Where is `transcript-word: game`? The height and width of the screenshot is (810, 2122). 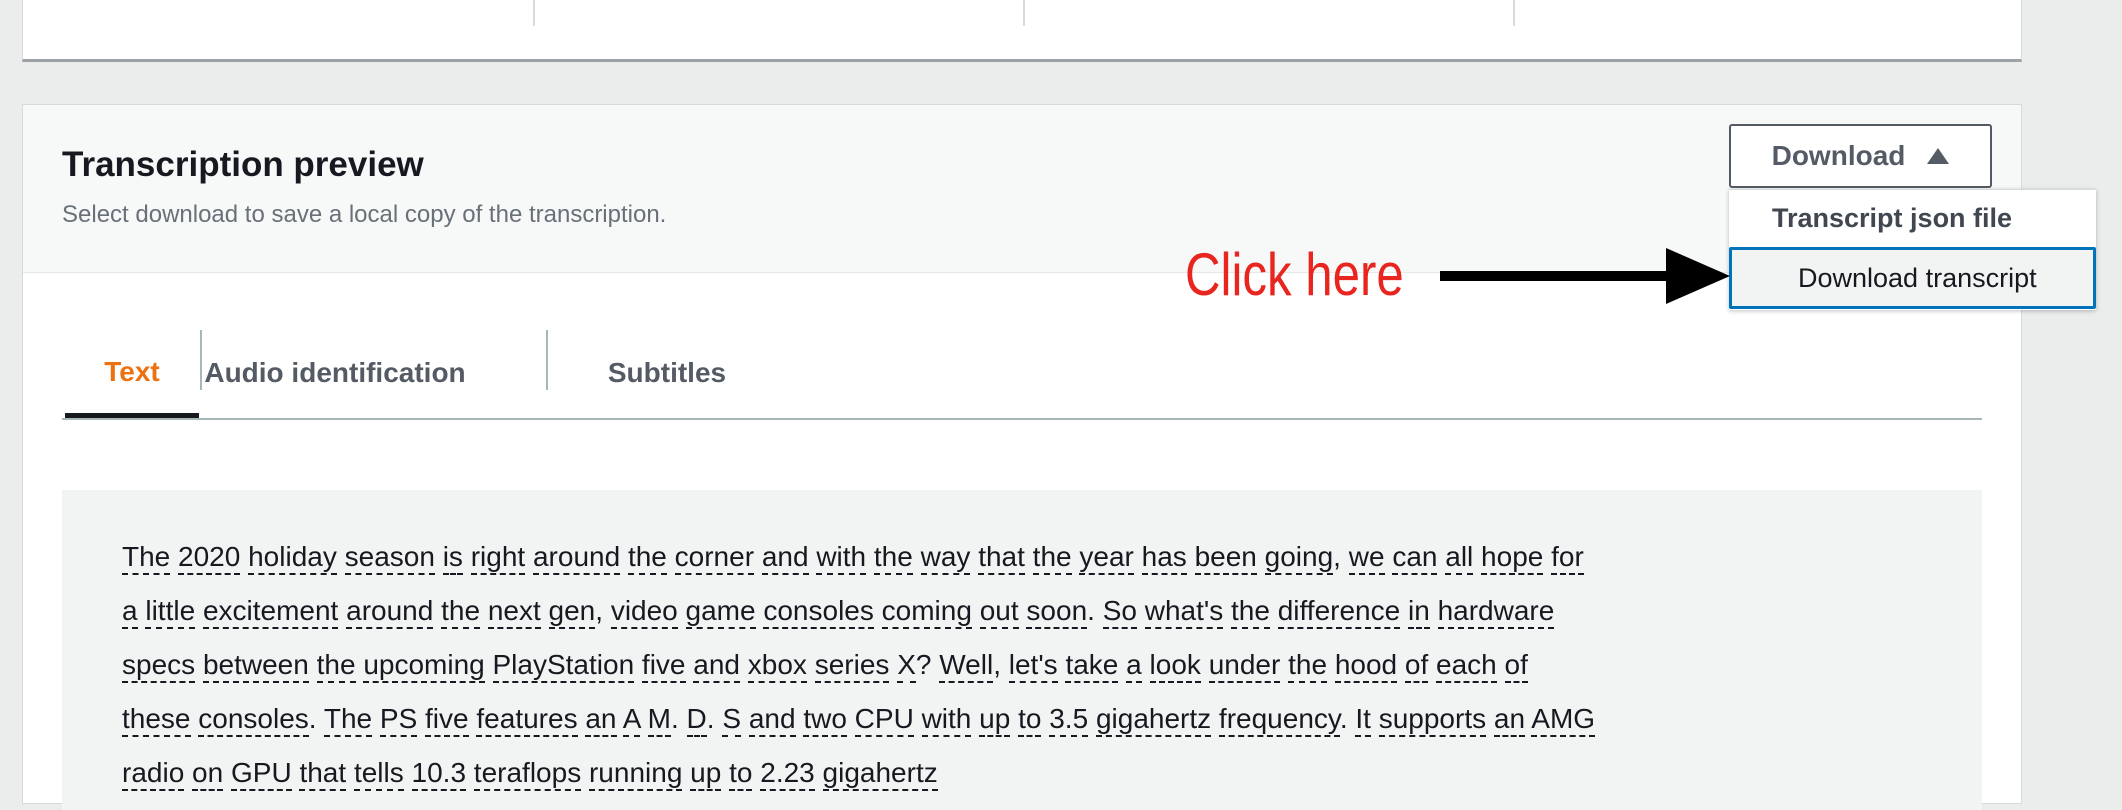 transcript-word: game is located at coordinates (720, 612).